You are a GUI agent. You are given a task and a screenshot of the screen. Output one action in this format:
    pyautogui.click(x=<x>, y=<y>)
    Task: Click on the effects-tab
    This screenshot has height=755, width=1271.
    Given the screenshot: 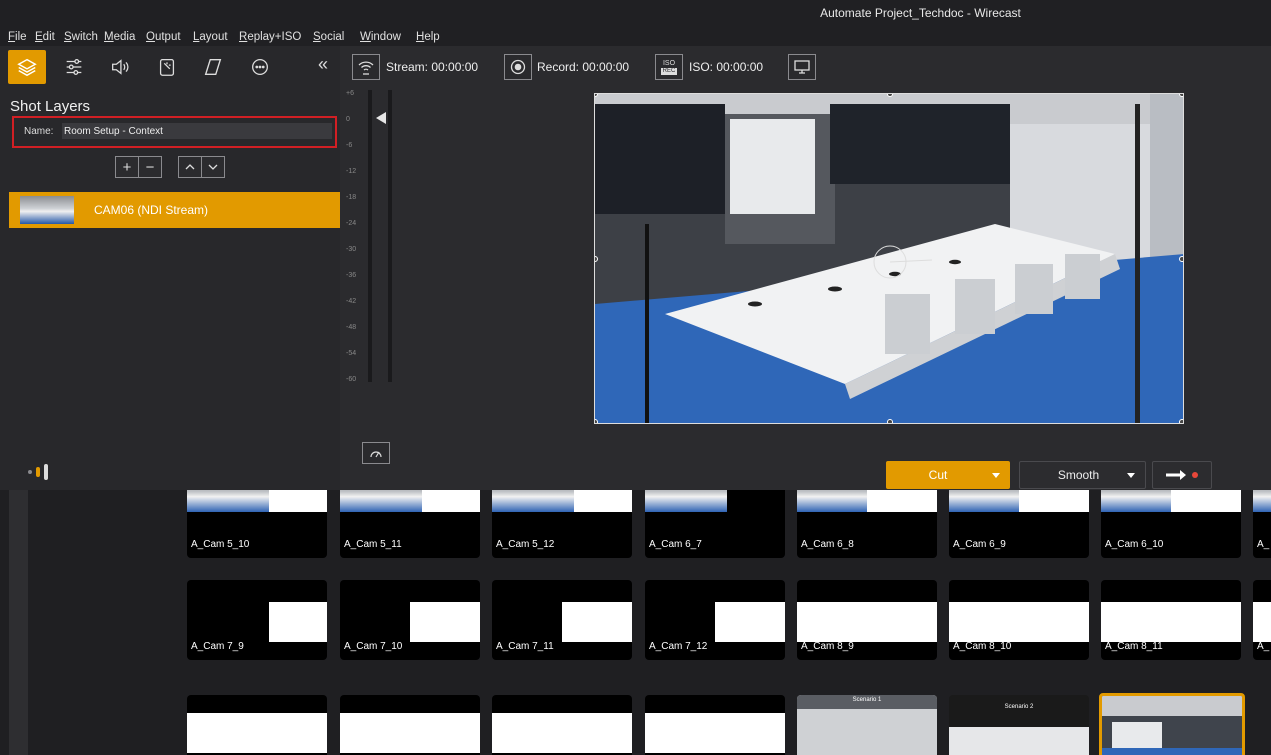 What is the action you would take?
    pyautogui.click(x=167, y=67)
    